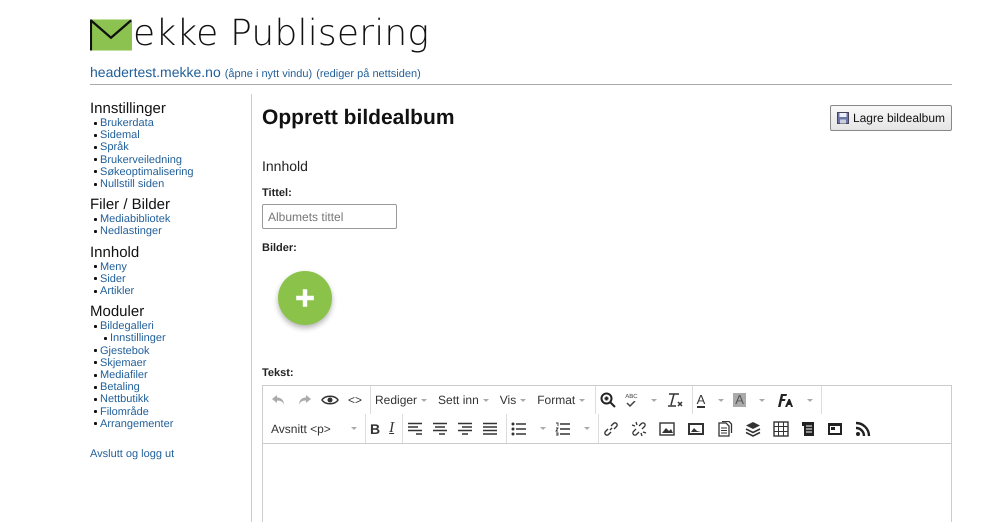  Describe the element at coordinates (781, 428) in the screenshot. I see `table-icon` at that location.